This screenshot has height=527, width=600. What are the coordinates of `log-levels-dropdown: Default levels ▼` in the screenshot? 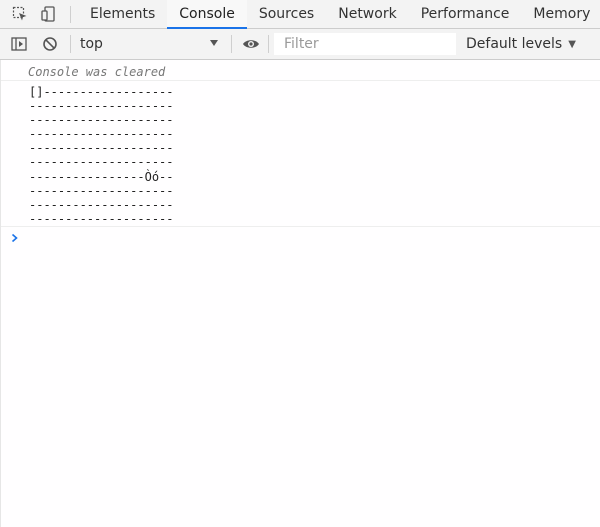 It's located at (521, 44).